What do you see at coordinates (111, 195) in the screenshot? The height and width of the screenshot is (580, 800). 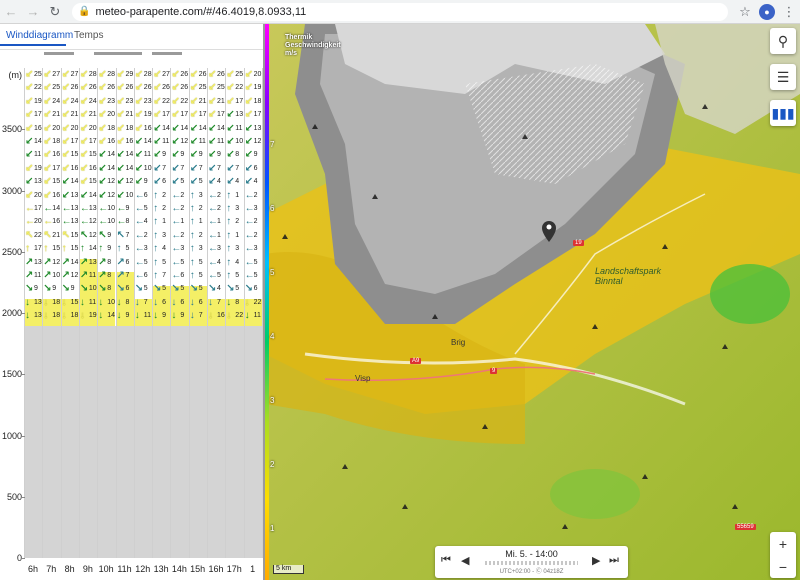 I see `wind-speed: 12` at bounding box center [111, 195].